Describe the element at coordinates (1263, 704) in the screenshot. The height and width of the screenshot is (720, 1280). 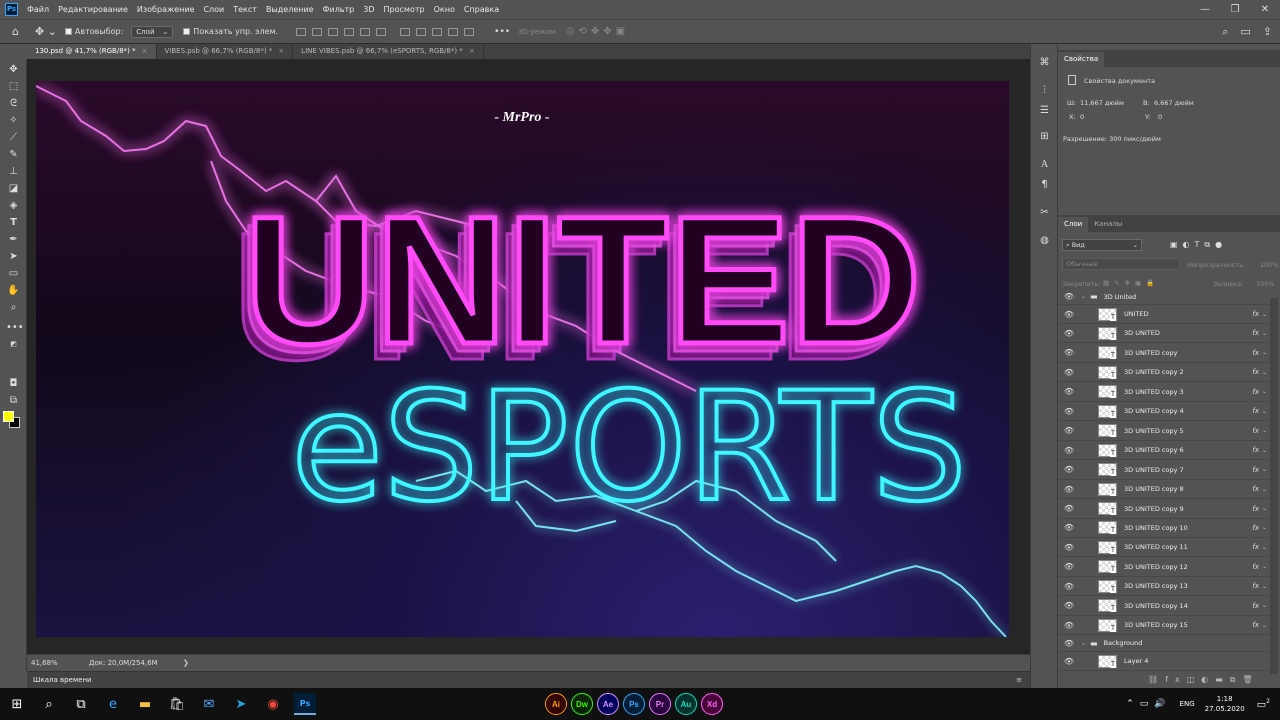
I see `notifications-icon: ▭2` at that location.